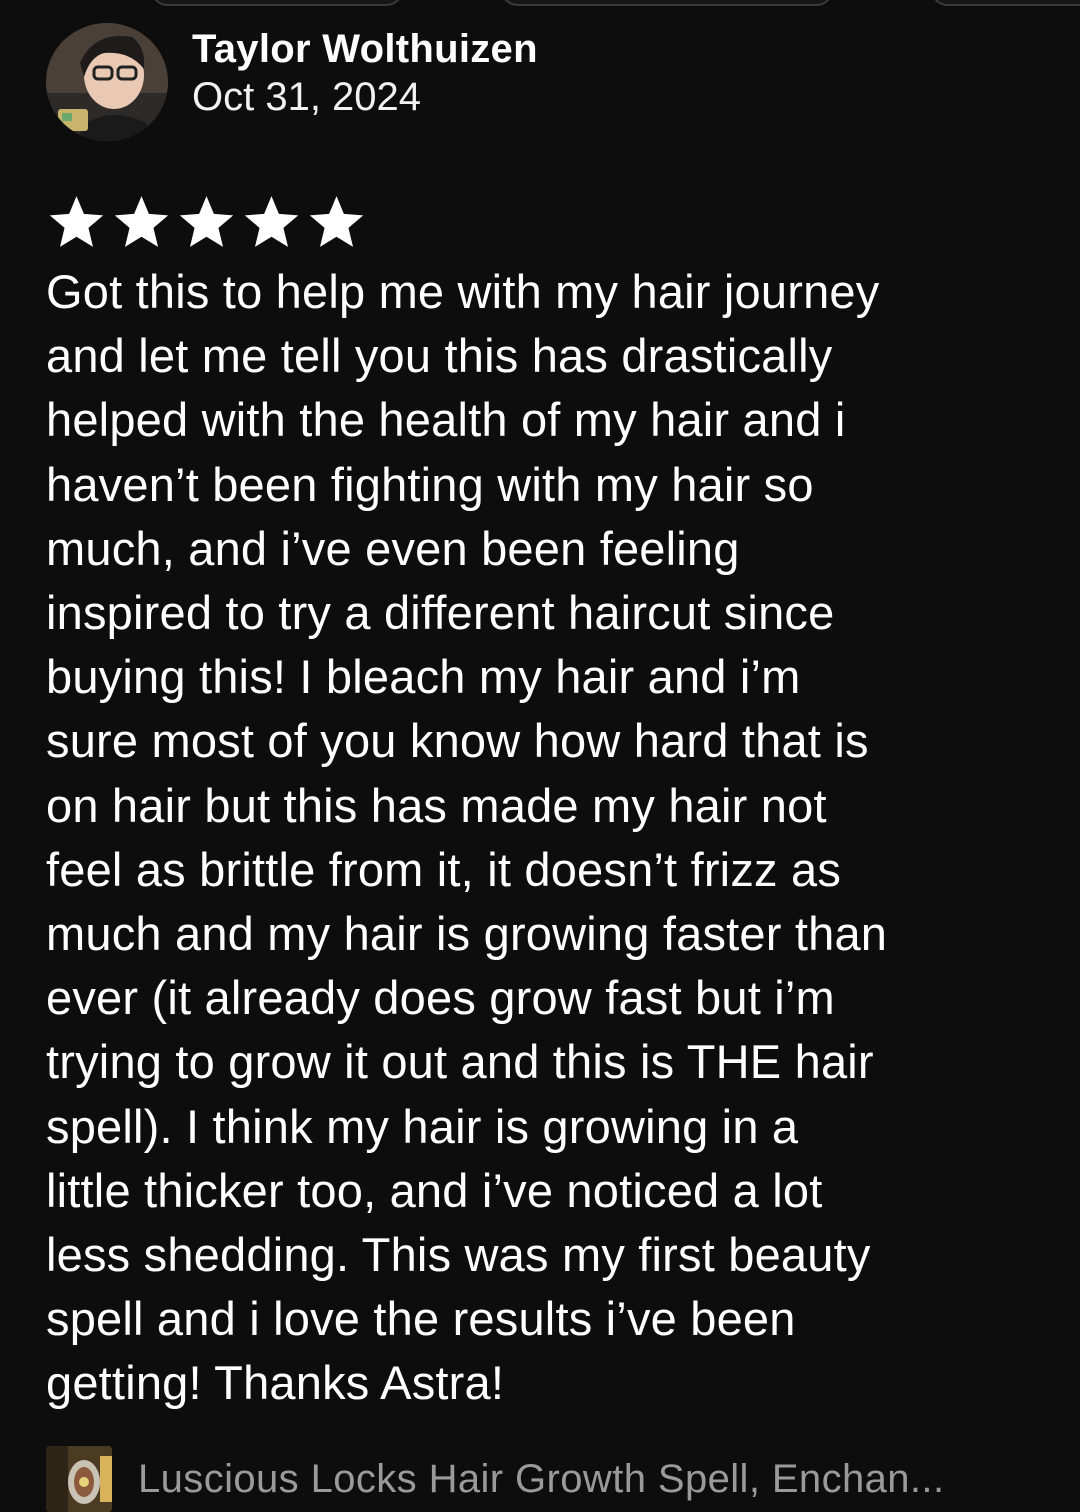 Image resolution: width=1080 pixels, height=1512 pixels. Describe the element at coordinates (439, 356) in the screenshot. I see `review-text-line: and let me tell you this has drastically` at that location.